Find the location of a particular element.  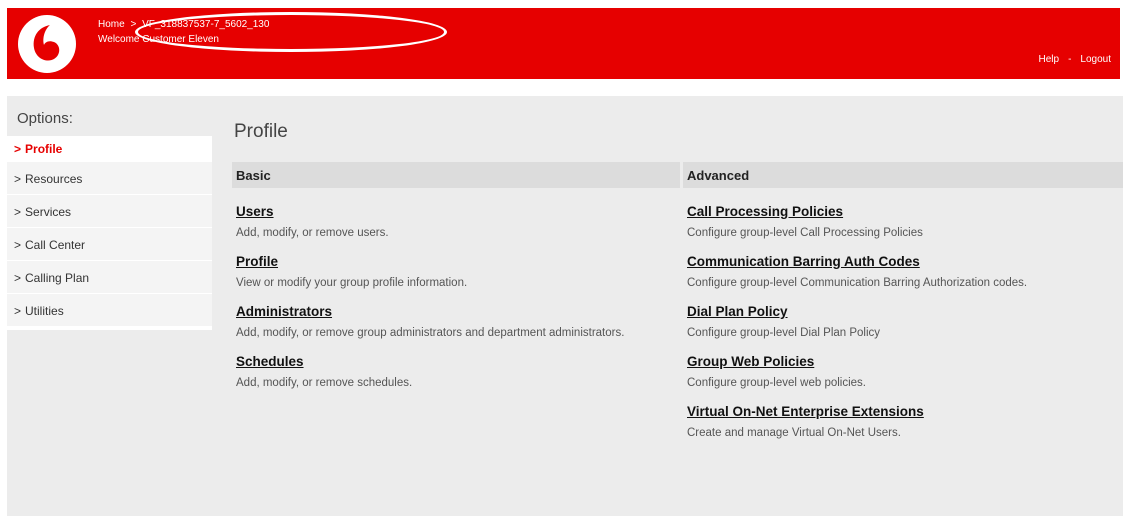

sidebar-item-profile: > Profile is located at coordinates (109, 149).